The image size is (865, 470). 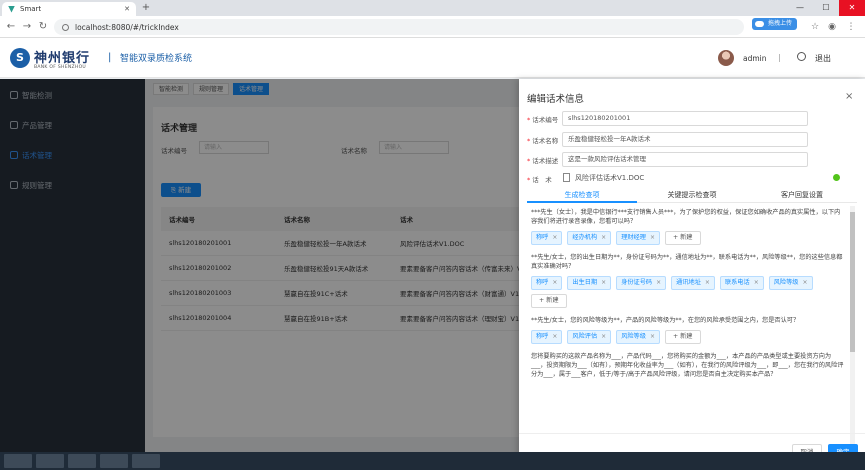 What do you see at coordinates (65, 27) in the screenshot?
I see `info-icon` at bounding box center [65, 27].